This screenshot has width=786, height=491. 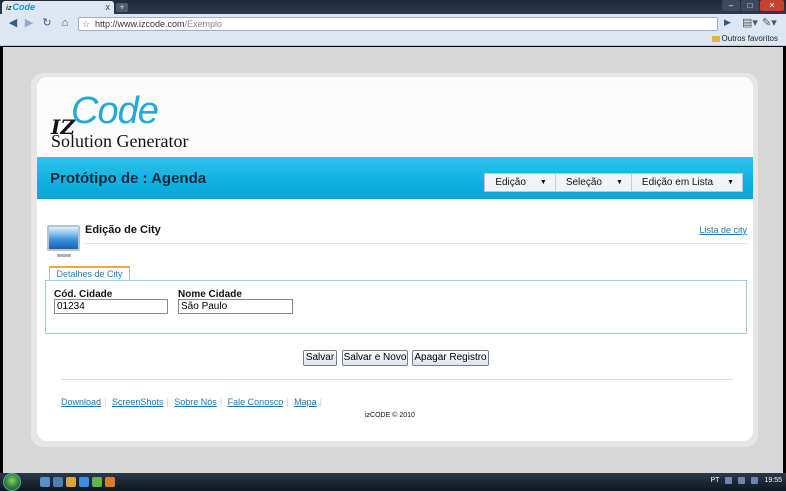 I want to click on monitor-icon, so click(x=63, y=241).